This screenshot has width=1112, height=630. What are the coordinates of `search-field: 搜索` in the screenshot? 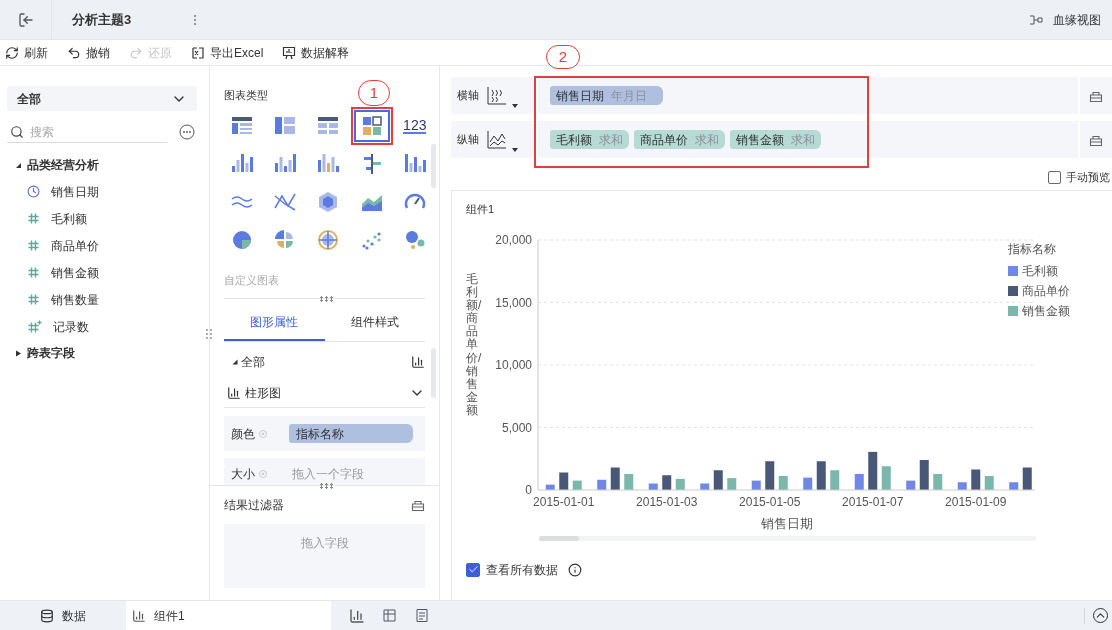 It's located at (95, 131).